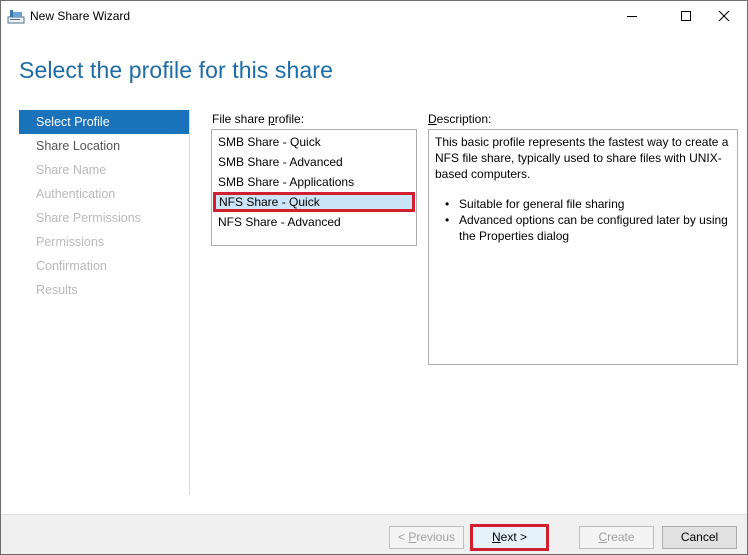  What do you see at coordinates (176, 70) in the screenshot?
I see `page-title: Select the profile for this share` at bounding box center [176, 70].